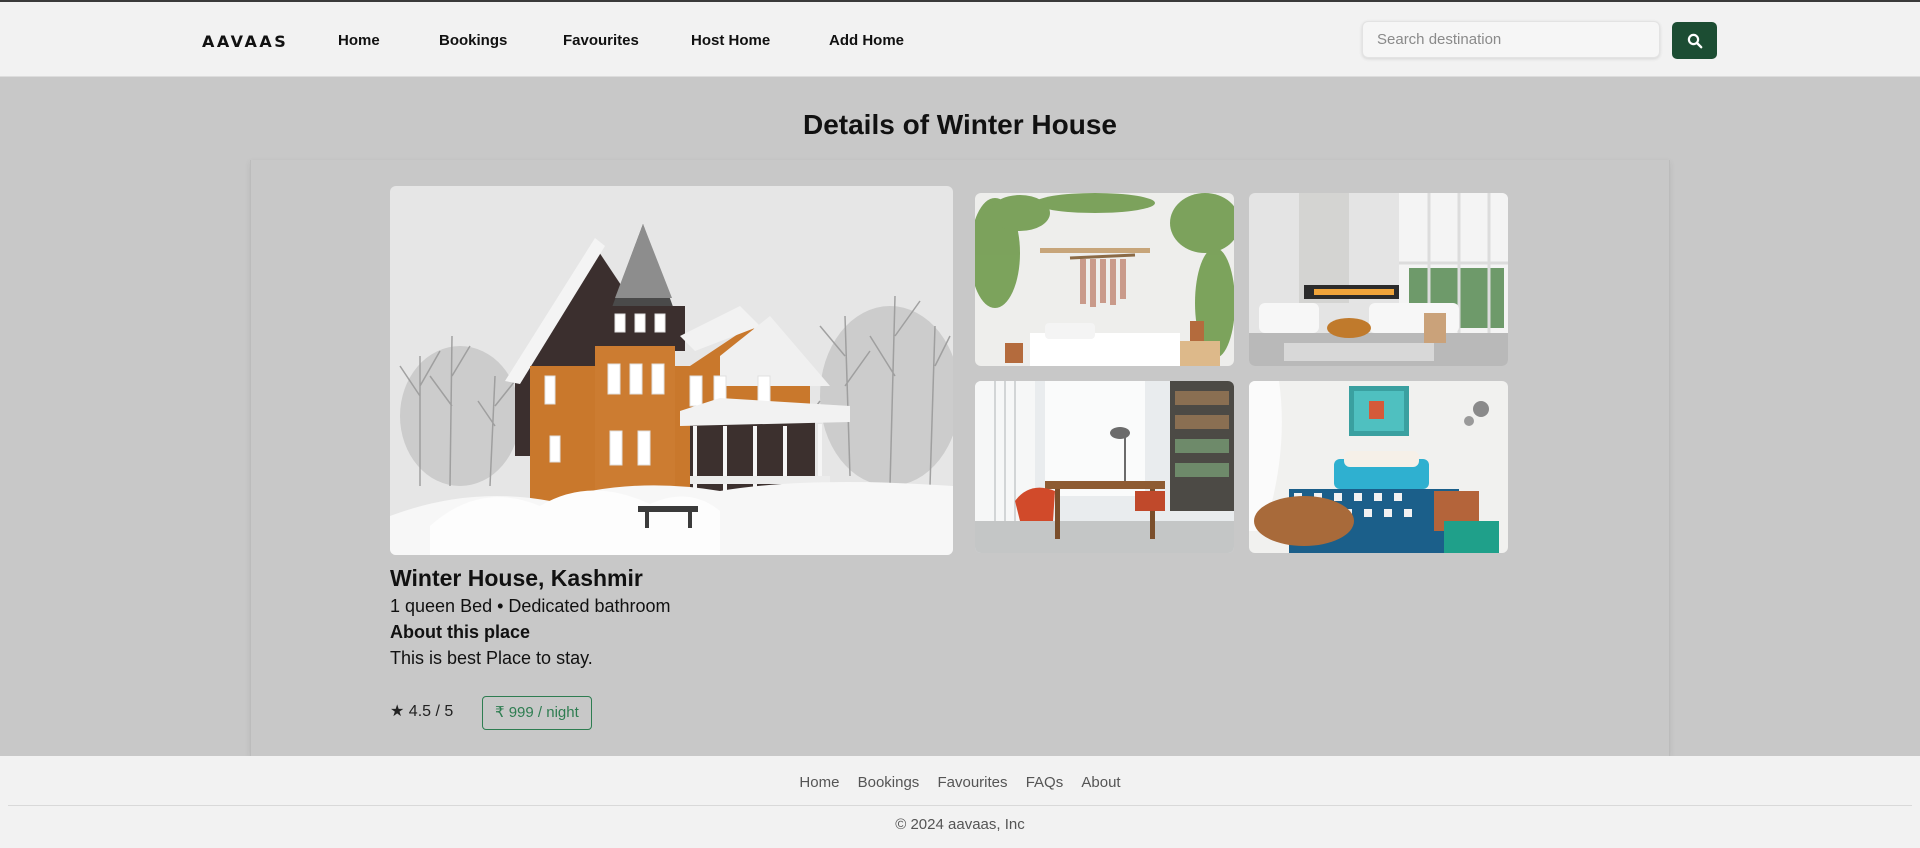 Image resolution: width=1920 pixels, height=848 pixels. I want to click on nav-favourites: Favourites, so click(601, 40).